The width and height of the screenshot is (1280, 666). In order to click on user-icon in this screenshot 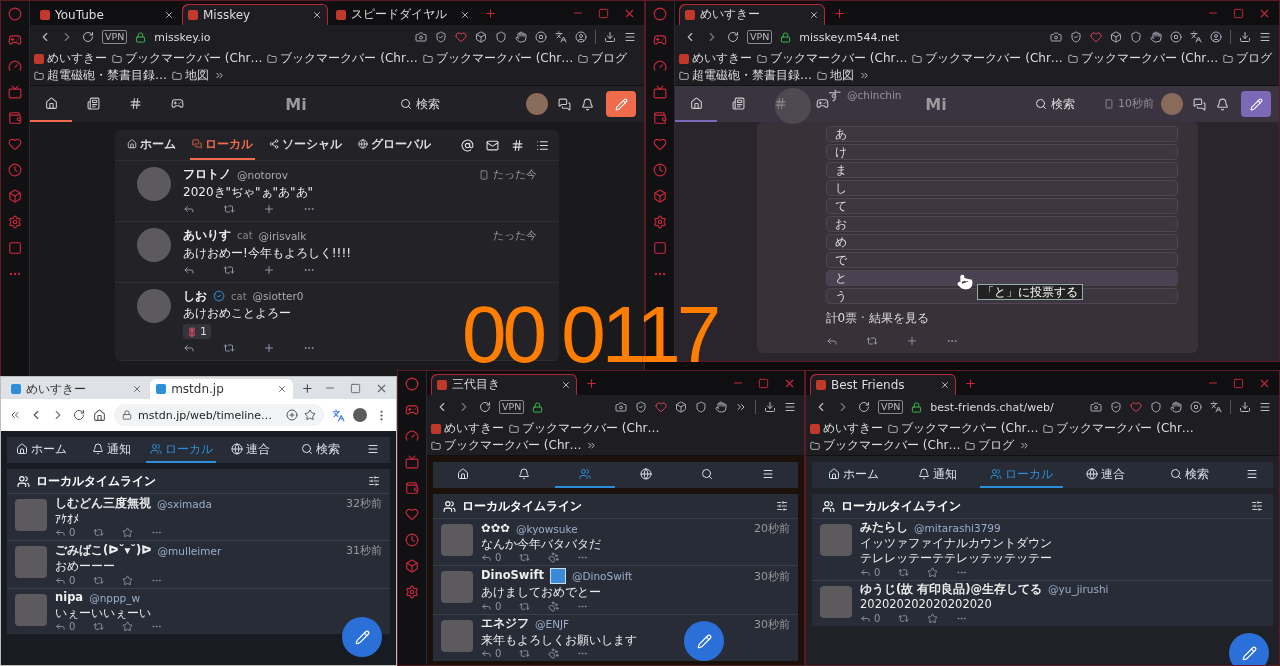, I will do `click(581, 37)`.